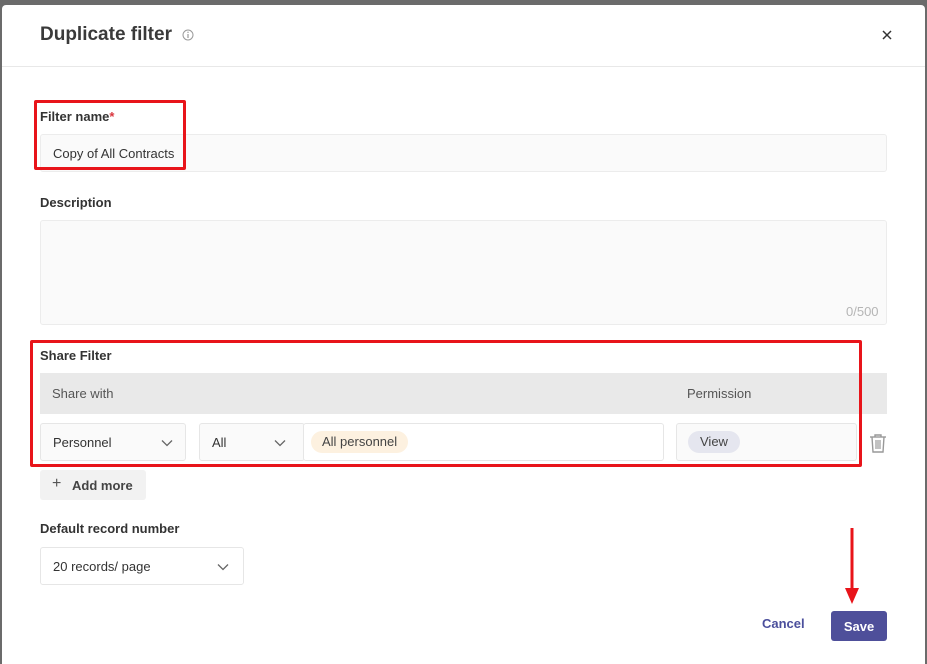 The height and width of the screenshot is (664, 927). What do you see at coordinates (719, 393) in the screenshot?
I see `permission-column-header: Permission` at bounding box center [719, 393].